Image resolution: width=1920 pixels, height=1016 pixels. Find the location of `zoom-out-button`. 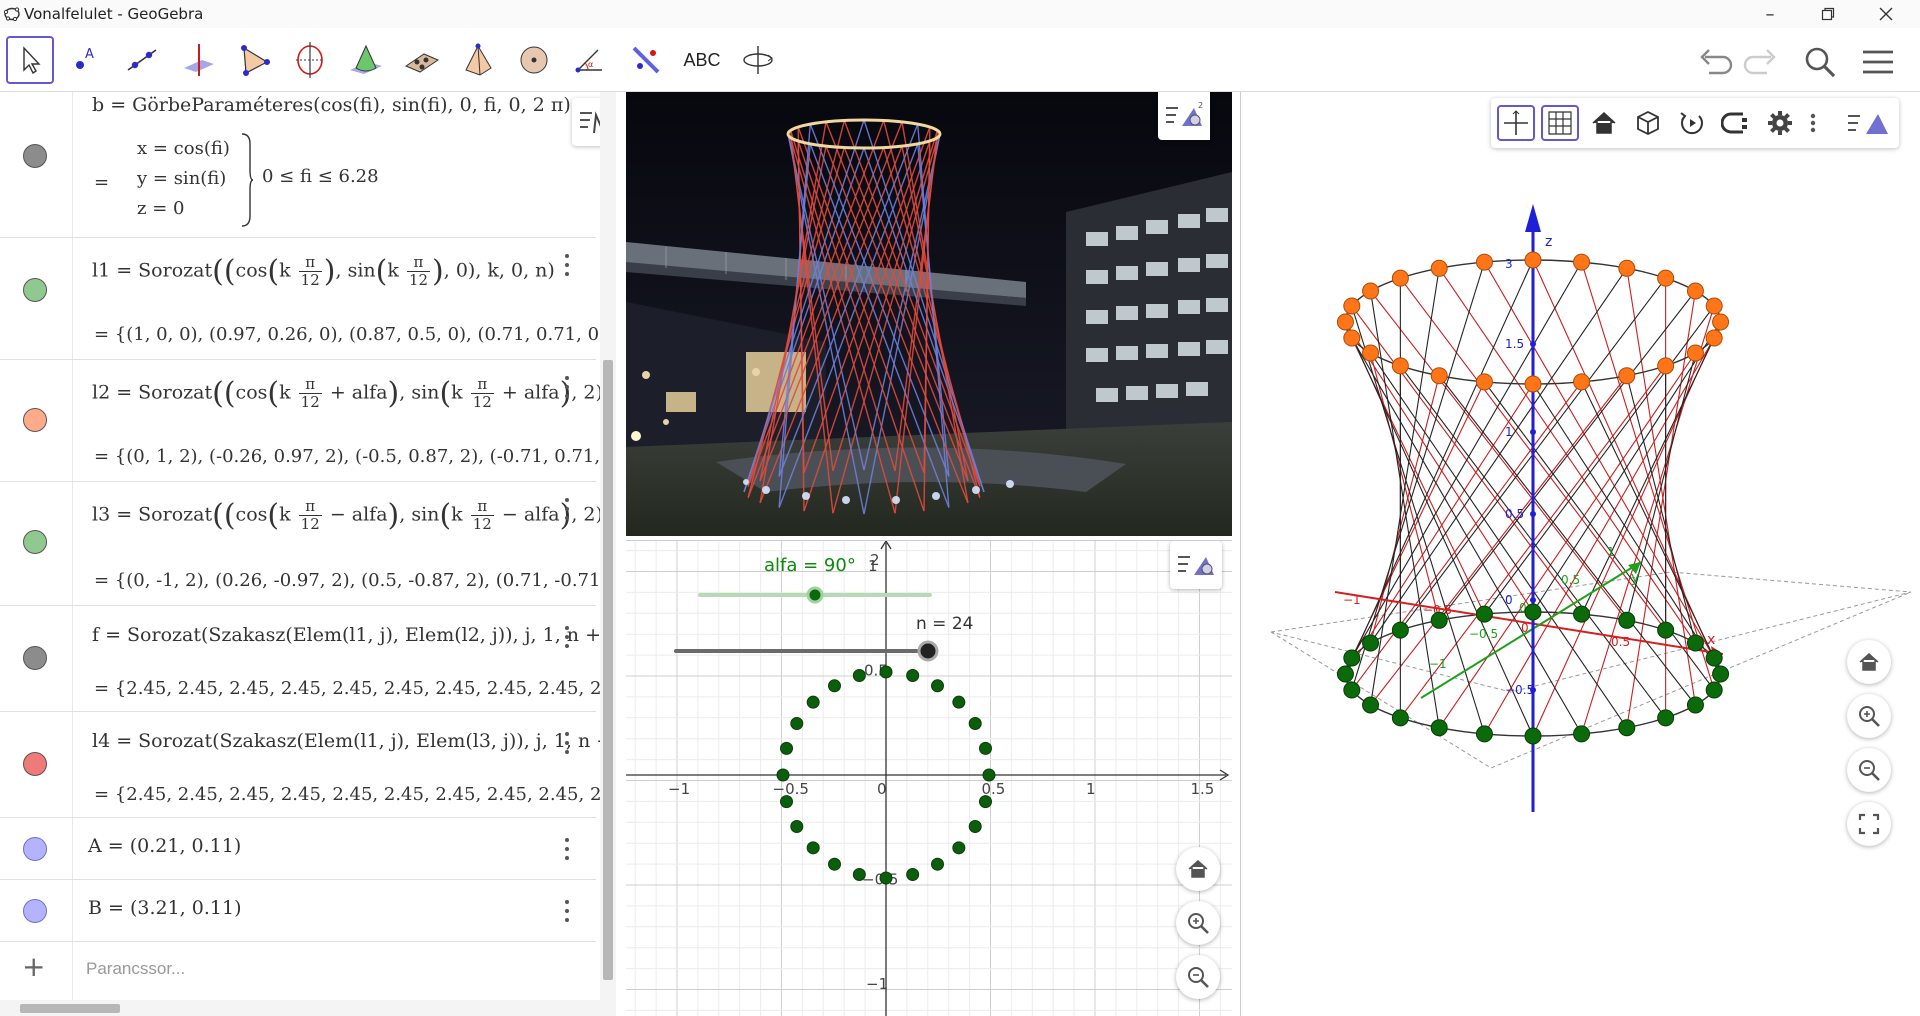

zoom-out-button is located at coordinates (1198, 977).